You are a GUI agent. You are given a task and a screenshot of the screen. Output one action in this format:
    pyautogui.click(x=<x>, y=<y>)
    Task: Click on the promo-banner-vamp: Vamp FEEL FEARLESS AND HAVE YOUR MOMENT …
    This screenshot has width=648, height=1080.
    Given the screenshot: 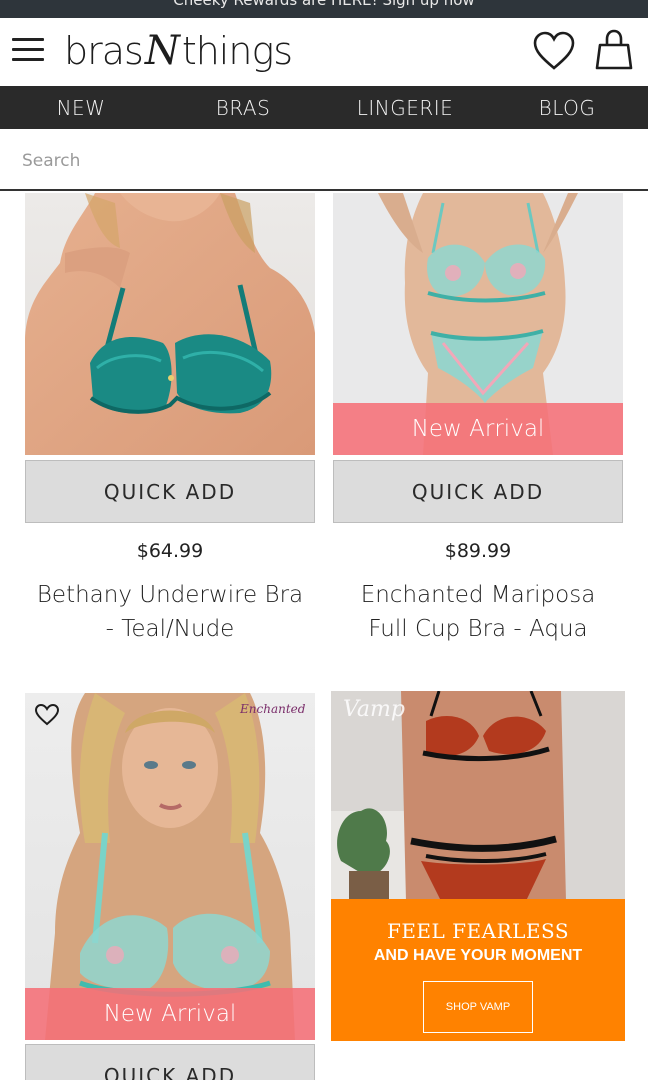 What is the action you would take?
    pyautogui.click(x=478, y=866)
    